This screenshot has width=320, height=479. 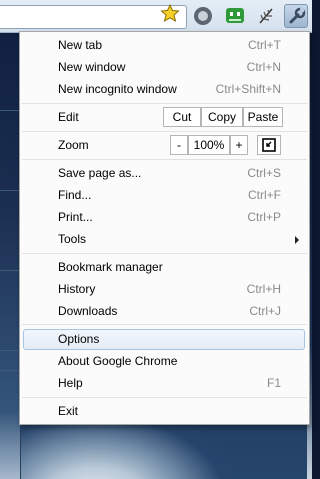 I want to click on menu-item-new-incognito-window: New incognito window Ctrl+Shift+N, so click(x=164, y=90).